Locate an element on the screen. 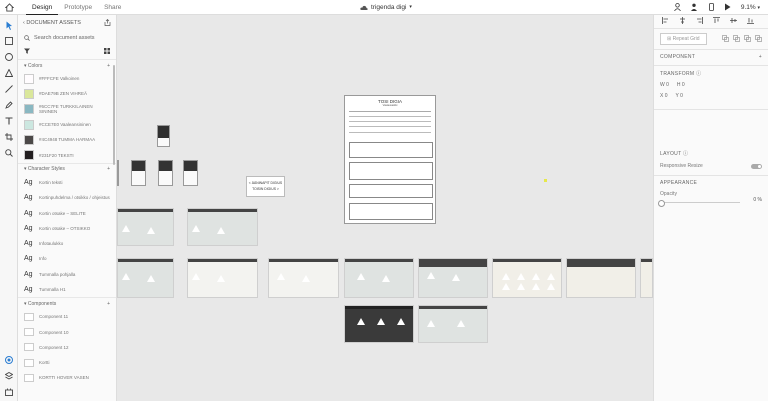  chevron-down-icon: ▾ is located at coordinates (25, 65).